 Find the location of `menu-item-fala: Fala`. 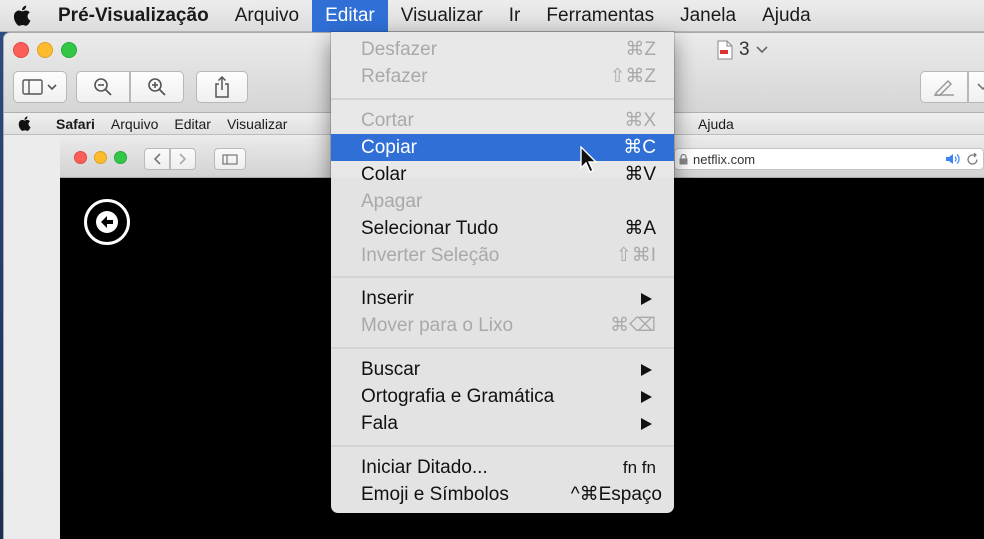

menu-item-fala: Fala is located at coordinates (502, 423).